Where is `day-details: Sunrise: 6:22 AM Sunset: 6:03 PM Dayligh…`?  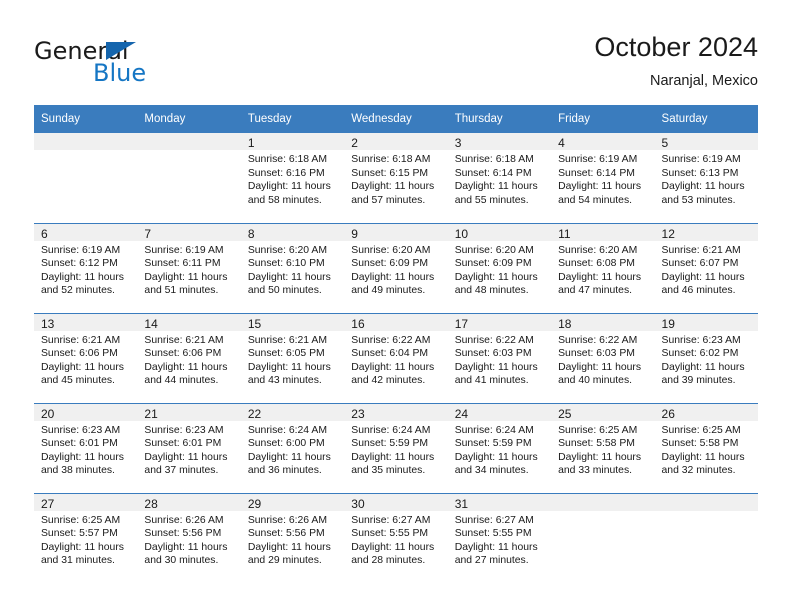 day-details: Sunrise: 6:22 AM Sunset: 6:03 PM Dayligh… is located at coordinates (602, 359).